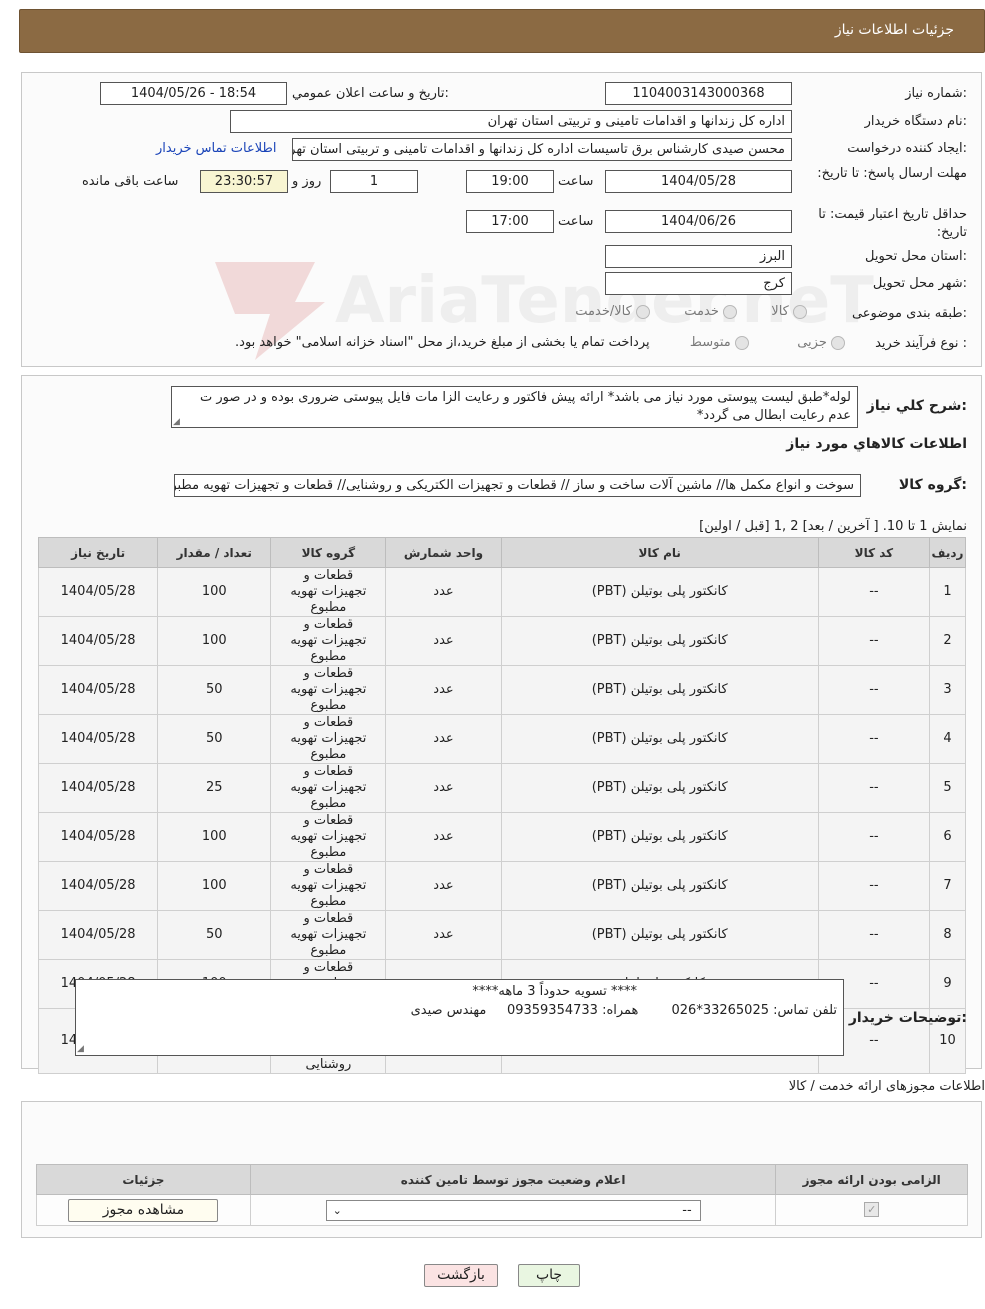  Describe the element at coordinates (947, 552) in the screenshot. I see `col-index: ردیف` at that location.